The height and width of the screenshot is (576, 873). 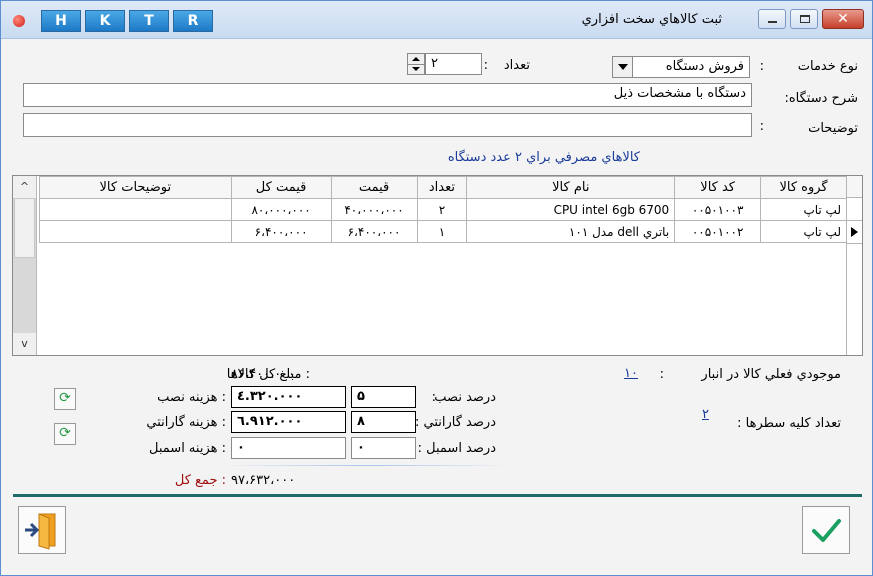 I want to click on service-type-select: فروش دستگاه, so click(x=681, y=67).